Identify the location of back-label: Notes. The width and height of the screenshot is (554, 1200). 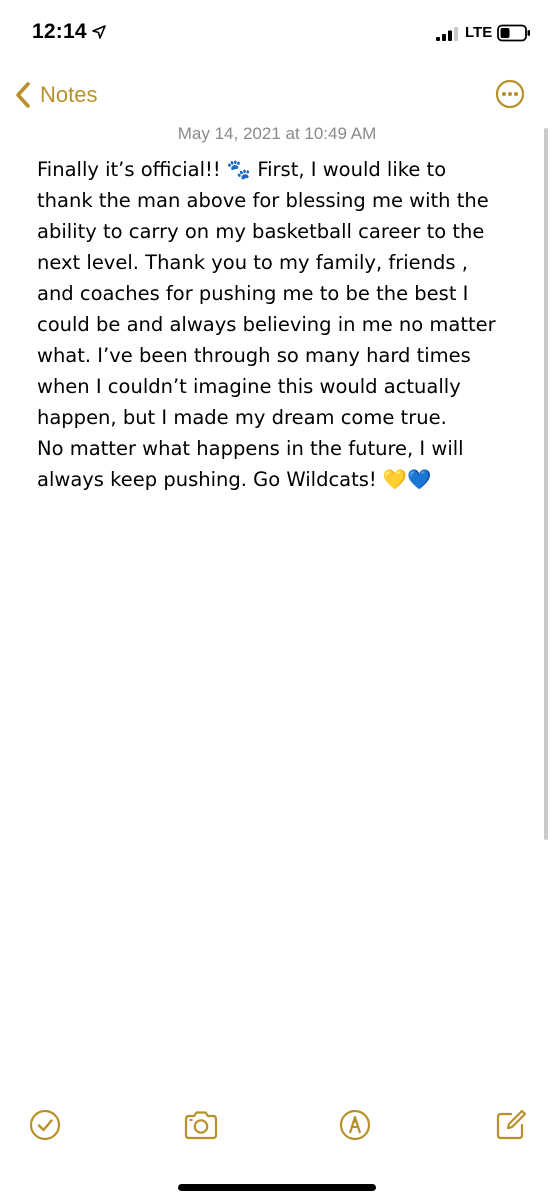
(69, 94).